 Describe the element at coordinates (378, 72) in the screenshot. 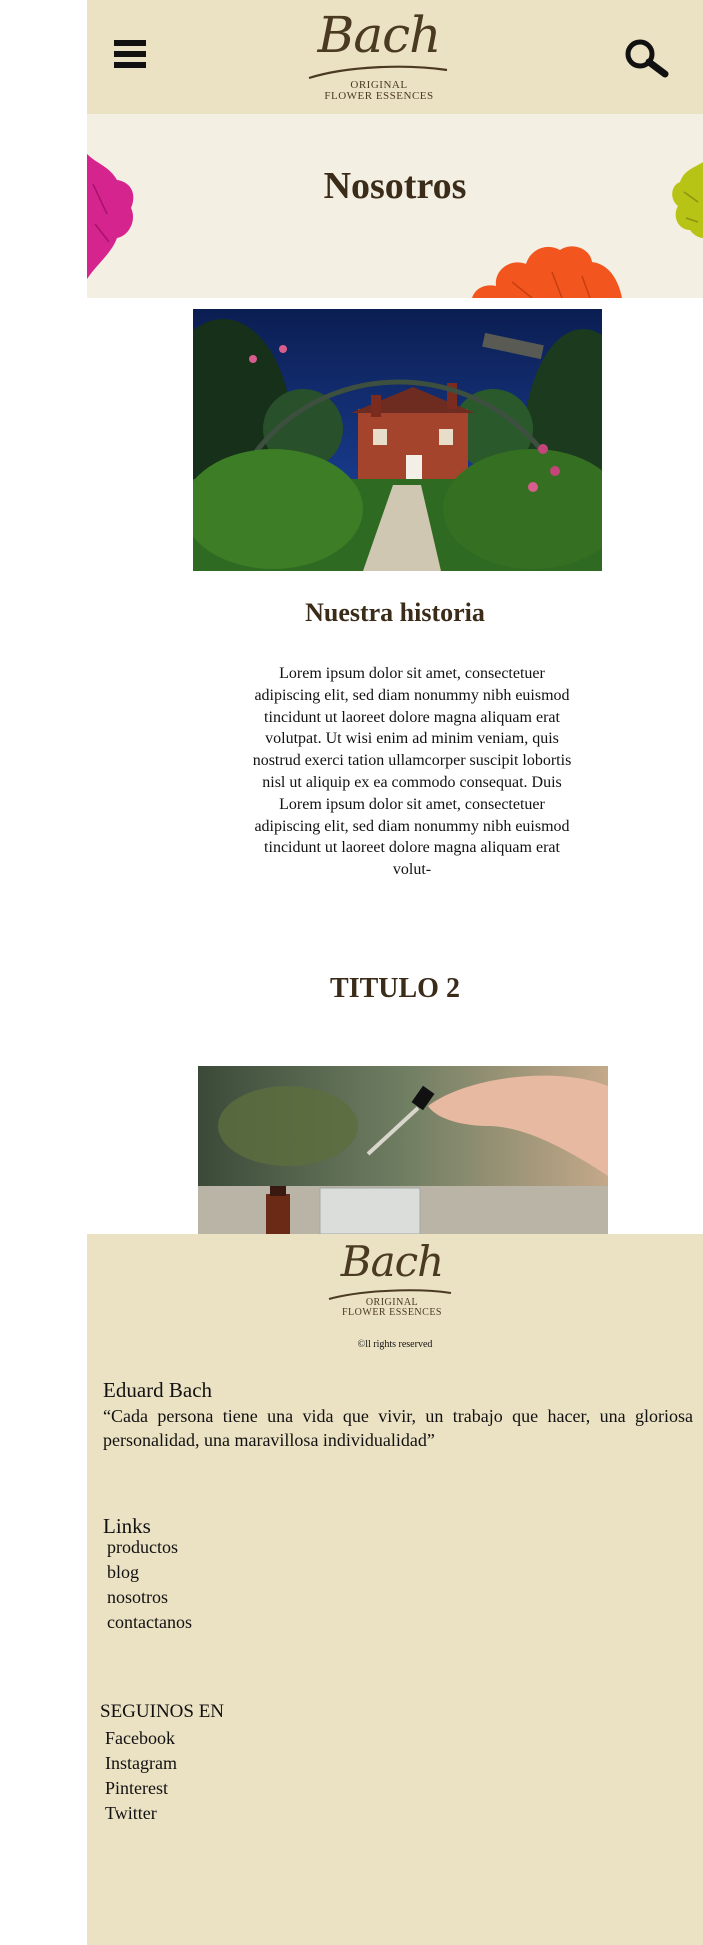

I see `logo-swoosh-icon` at that location.